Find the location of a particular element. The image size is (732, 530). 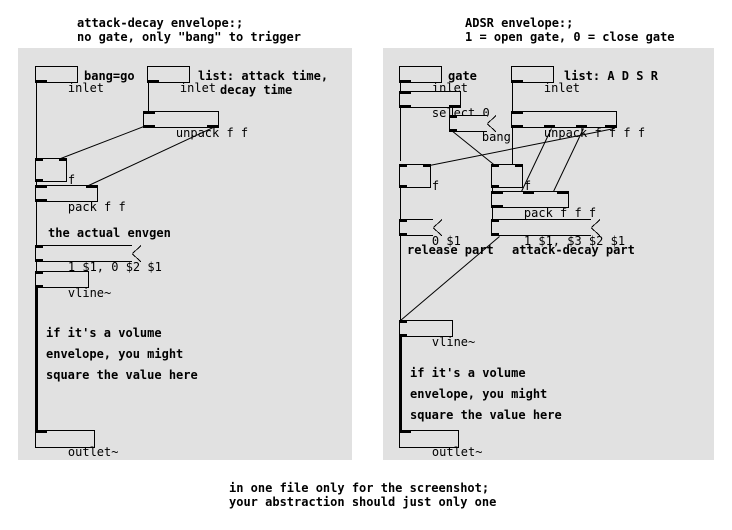

wire-pack-to-message is located at coordinates (36, 223).